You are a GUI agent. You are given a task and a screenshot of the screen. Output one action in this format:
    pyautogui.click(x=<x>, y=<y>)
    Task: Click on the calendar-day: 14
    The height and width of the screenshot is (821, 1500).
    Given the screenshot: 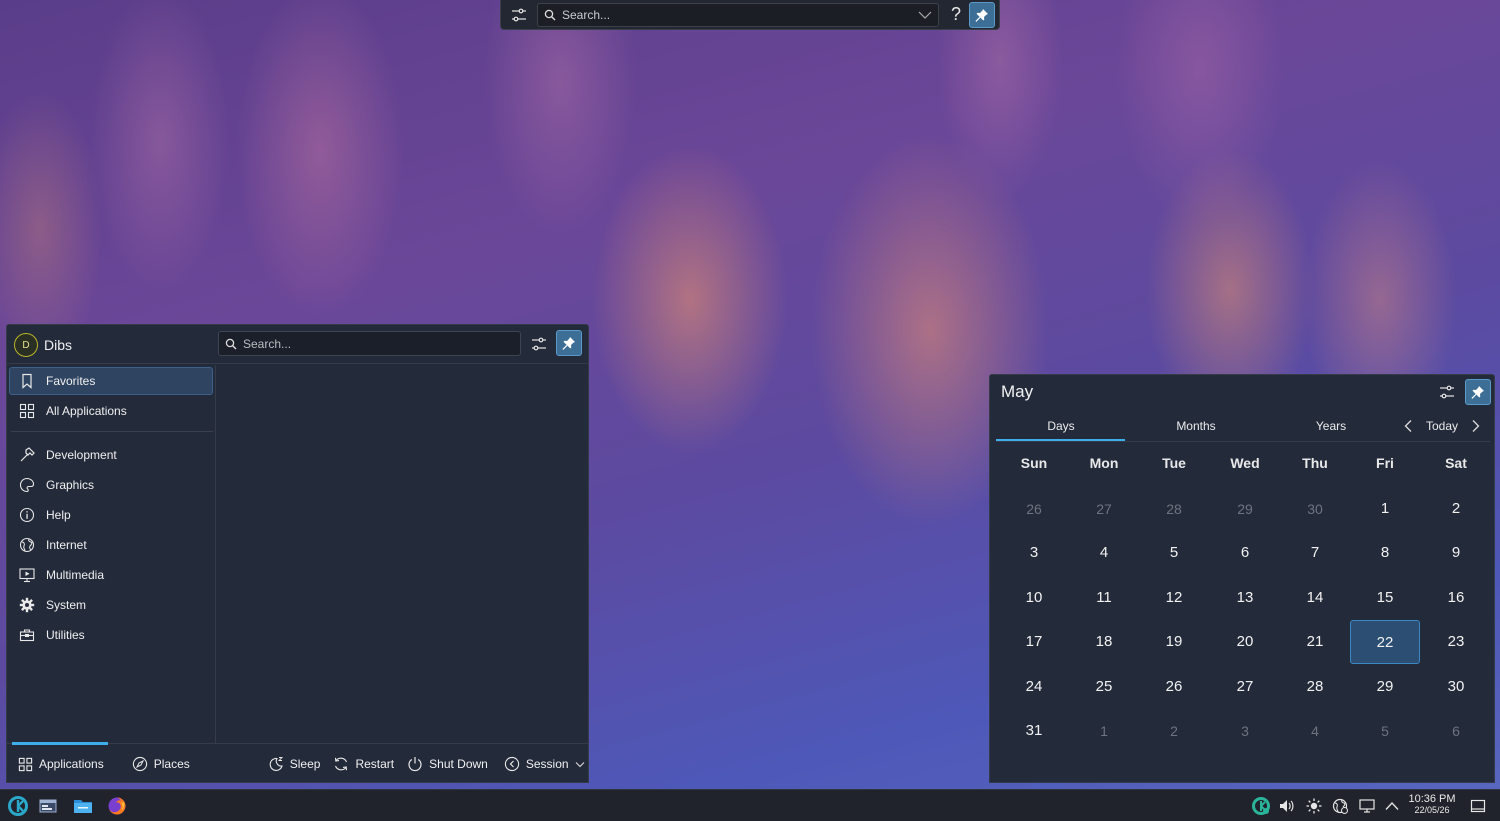 What is the action you would take?
    pyautogui.click(x=1315, y=598)
    